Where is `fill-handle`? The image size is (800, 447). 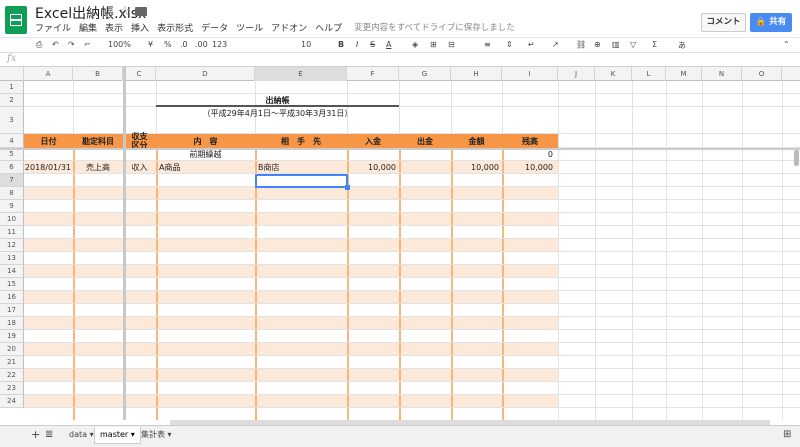
fill-handle is located at coordinates (347, 187).